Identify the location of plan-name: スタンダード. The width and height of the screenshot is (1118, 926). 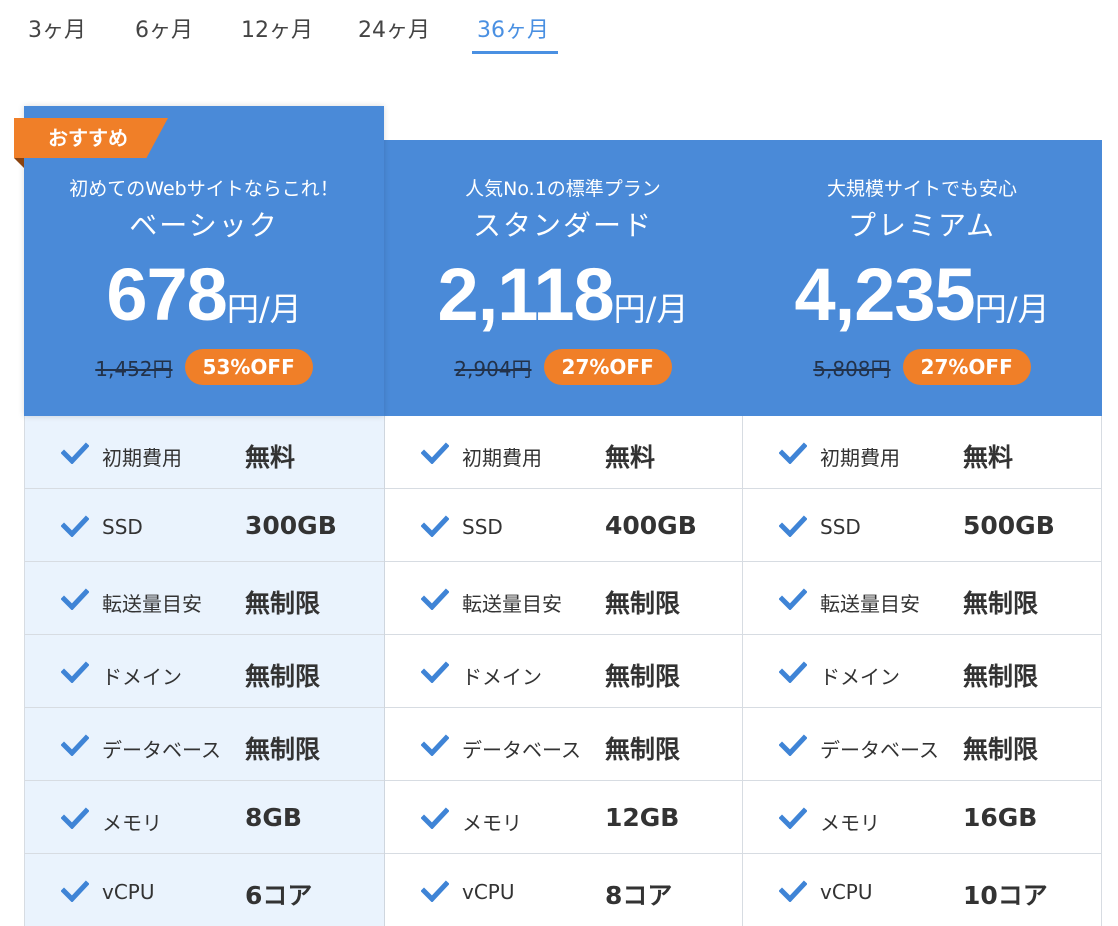
(562, 225).